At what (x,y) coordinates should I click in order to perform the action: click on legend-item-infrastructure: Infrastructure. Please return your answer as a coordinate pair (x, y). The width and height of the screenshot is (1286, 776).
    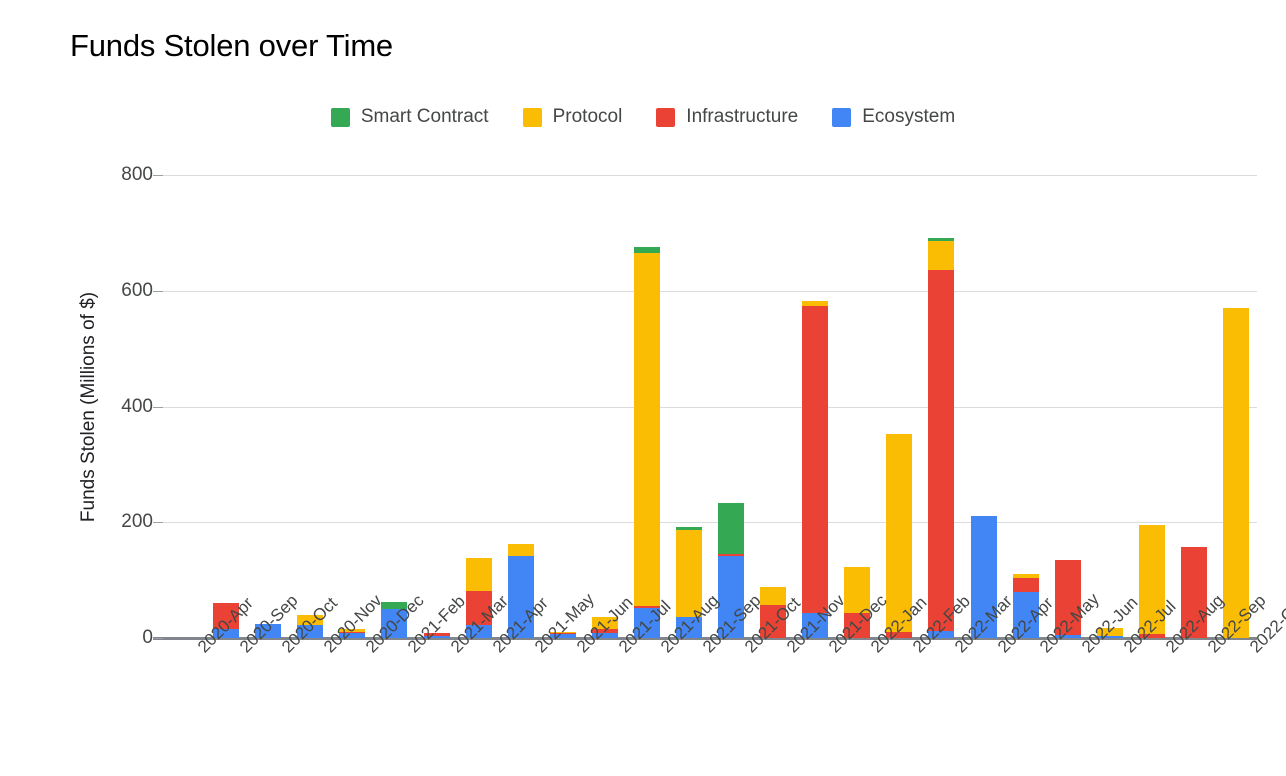
    Looking at the image, I should click on (727, 117).